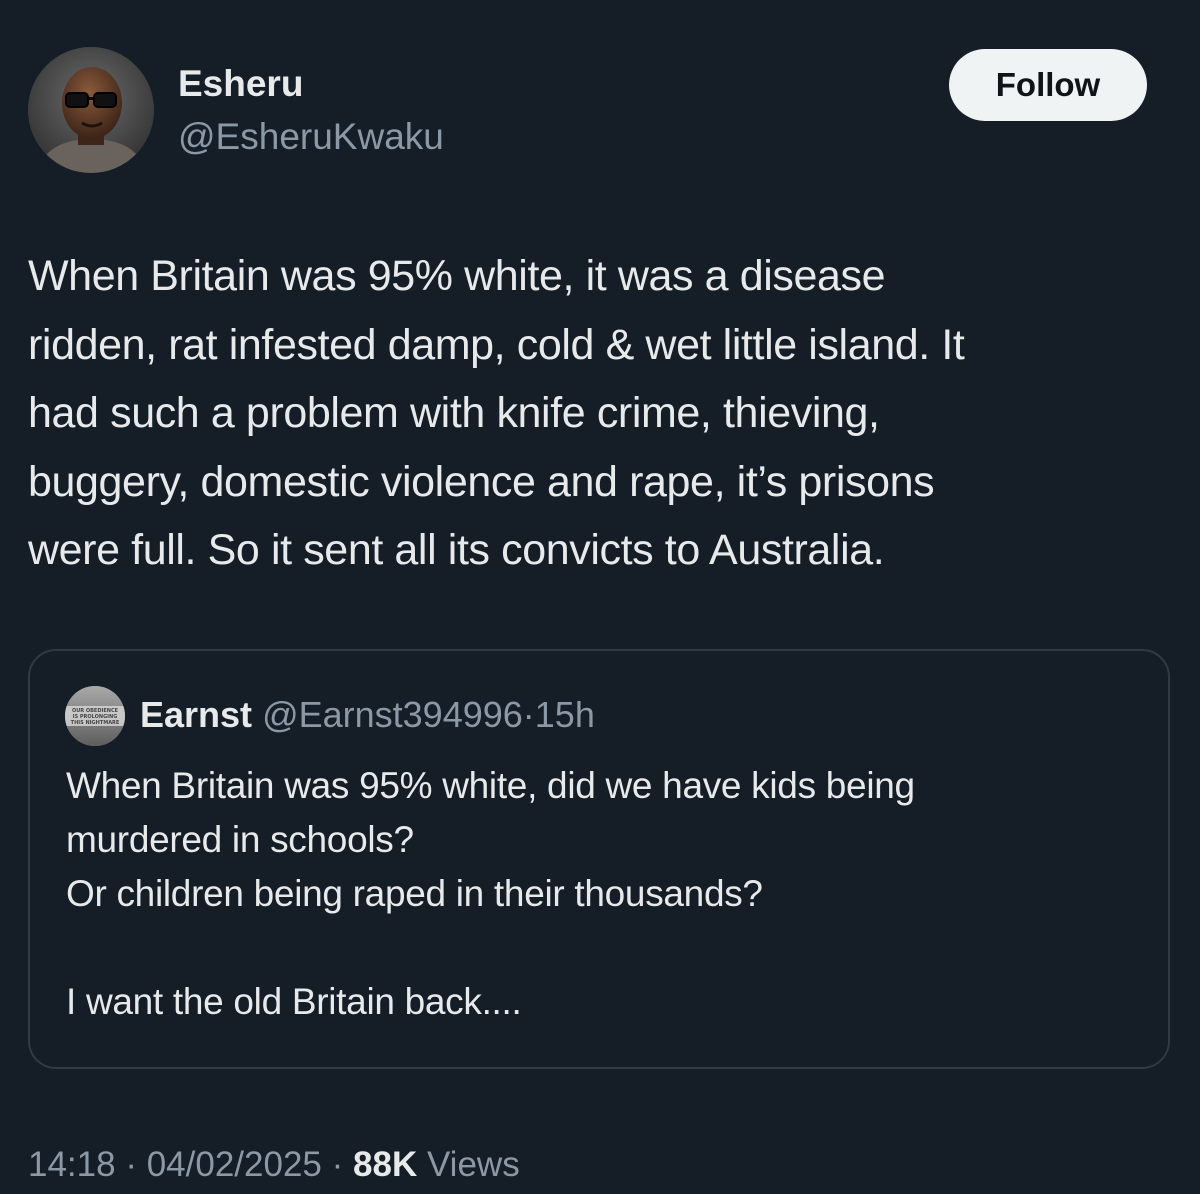 The width and height of the screenshot is (1200, 1194). I want to click on quoted-author-name: Earnst, so click(196, 714).